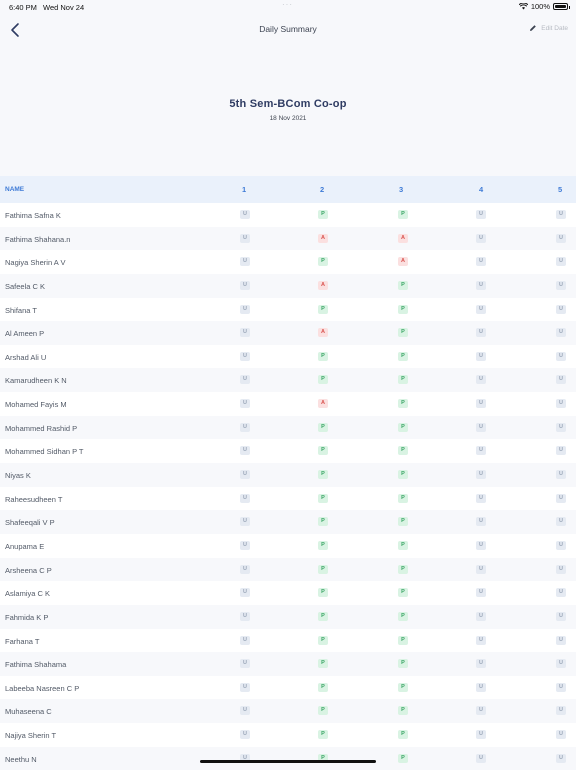 Image resolution: width=576 pixels, height=770 pixels. I want to click on multitasking-dots-icon: ···, so click(287, 4).